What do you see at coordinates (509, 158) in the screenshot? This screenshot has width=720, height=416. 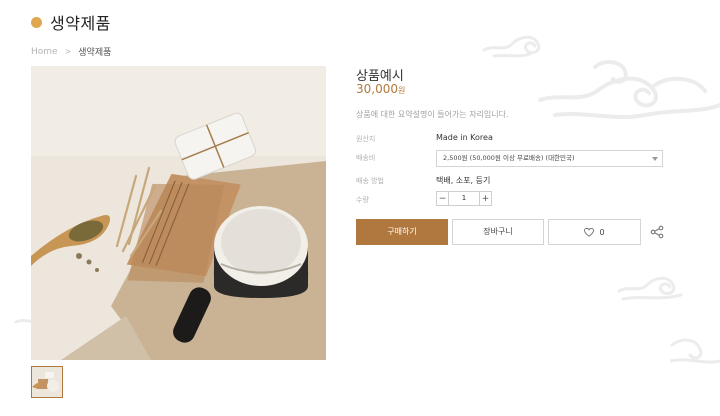 I see `shipping-fee-selected: 2,500원 (50,000원 이상 무료배송) (대한민국)` at bounding box center [509, 158].